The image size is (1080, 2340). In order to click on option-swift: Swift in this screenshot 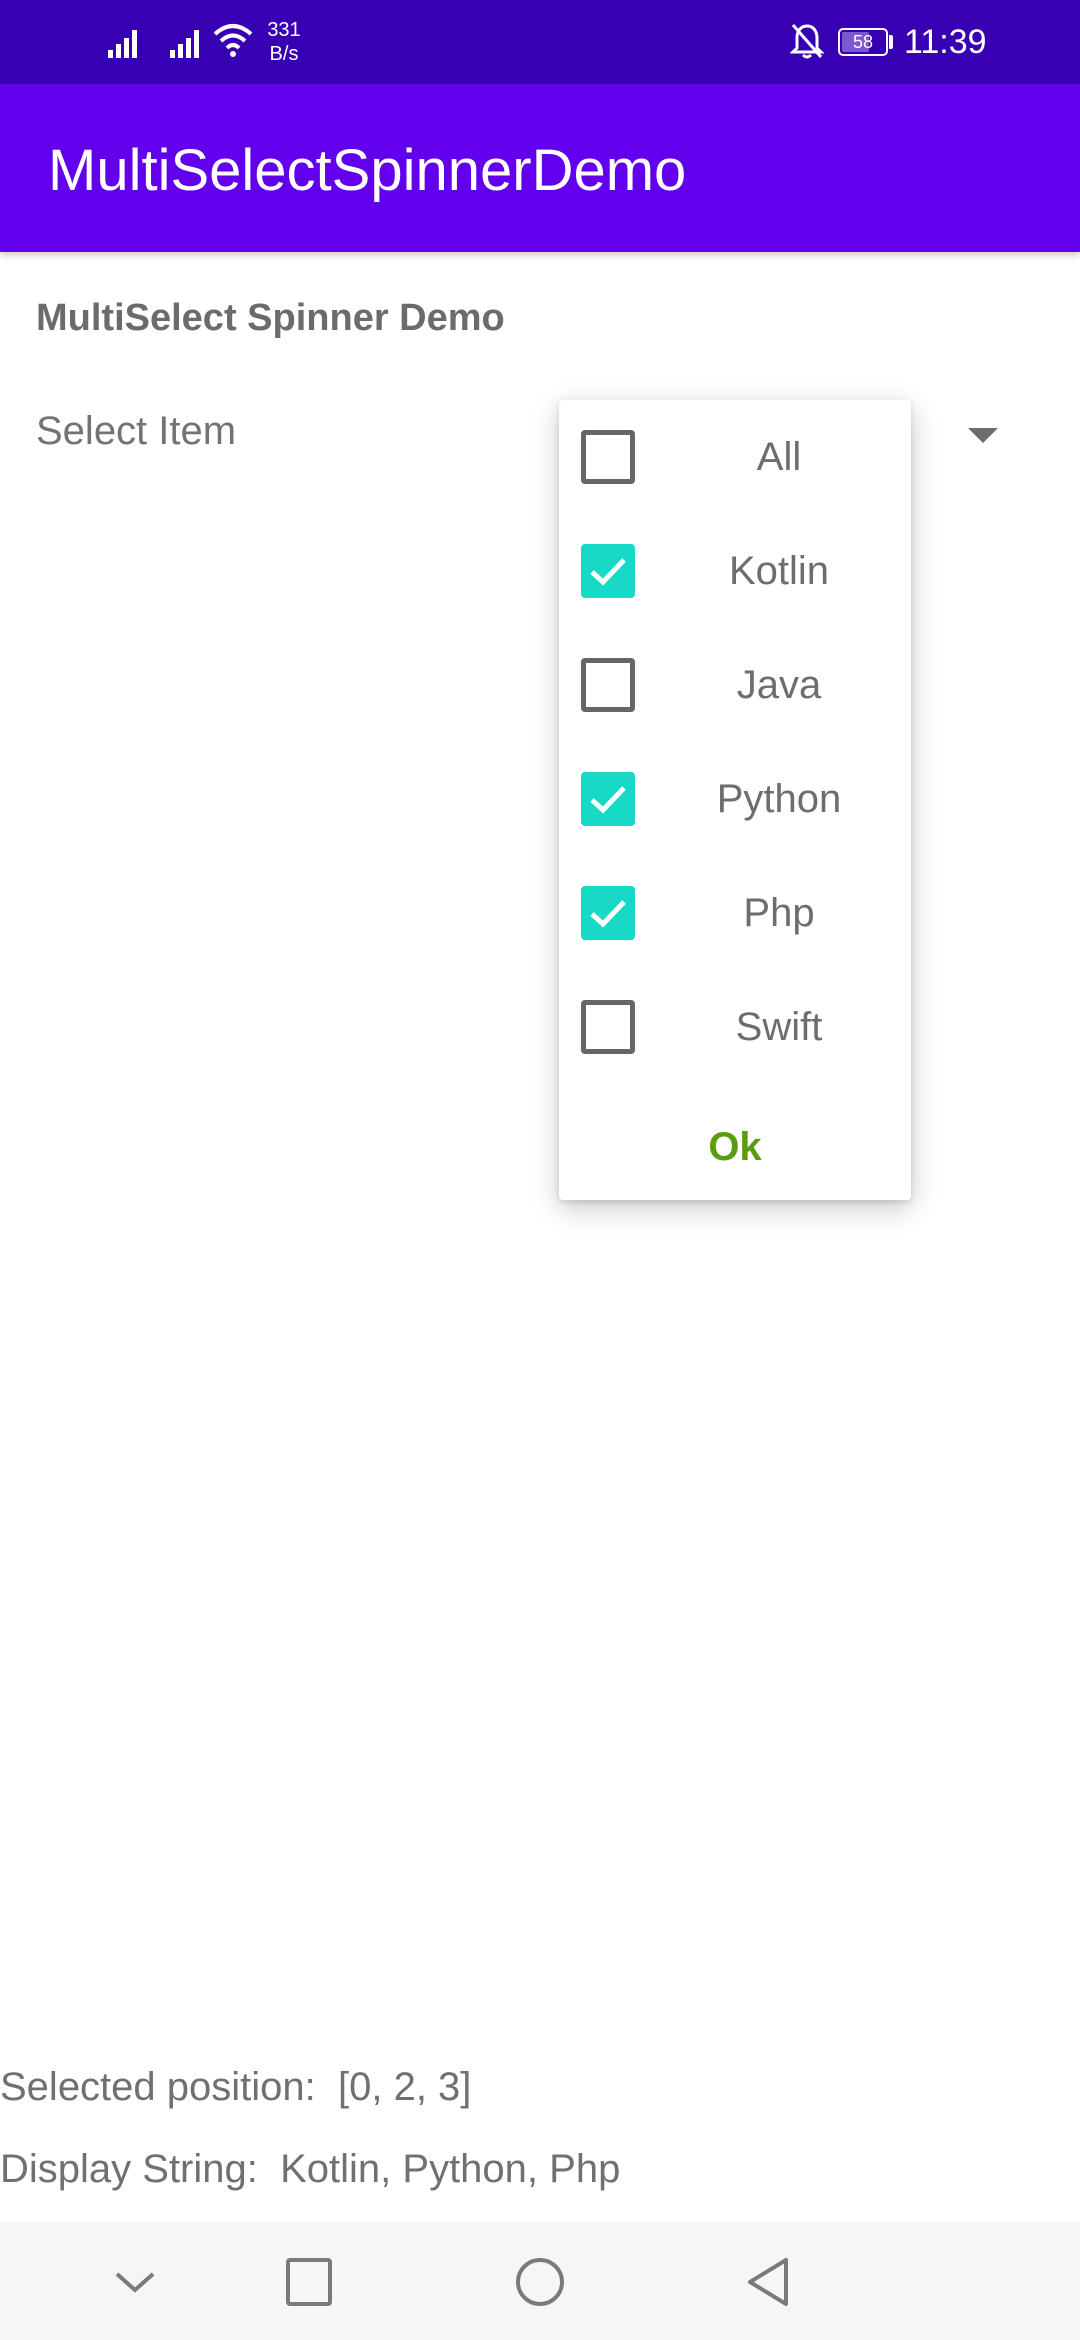, I will do `click(735, 1027)`.